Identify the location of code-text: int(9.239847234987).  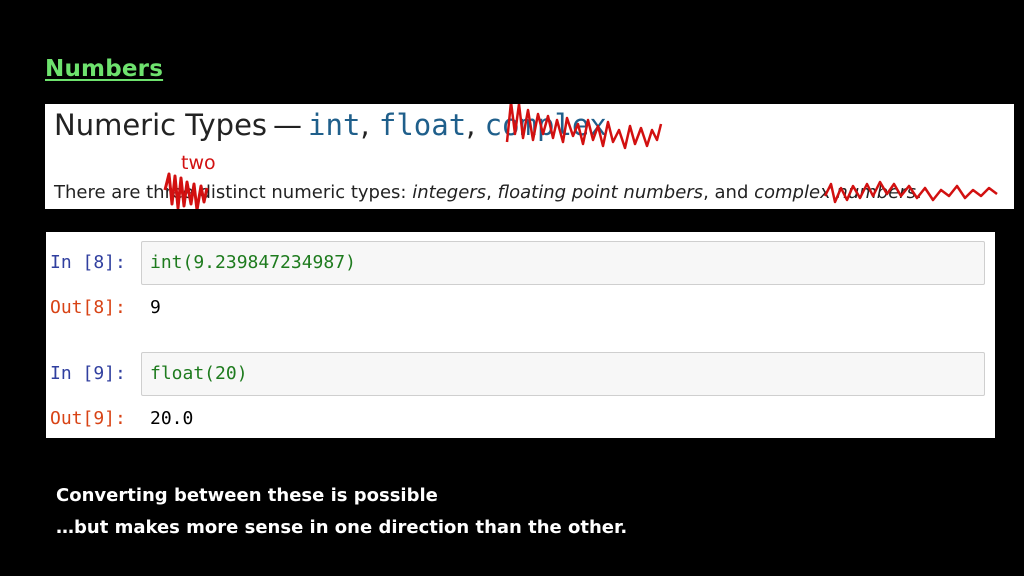
(253, 262).